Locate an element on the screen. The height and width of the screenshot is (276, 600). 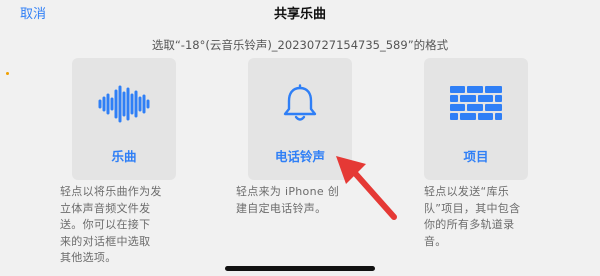
description-line: 来的对话框中选取 is located at coordinates (105, 241).